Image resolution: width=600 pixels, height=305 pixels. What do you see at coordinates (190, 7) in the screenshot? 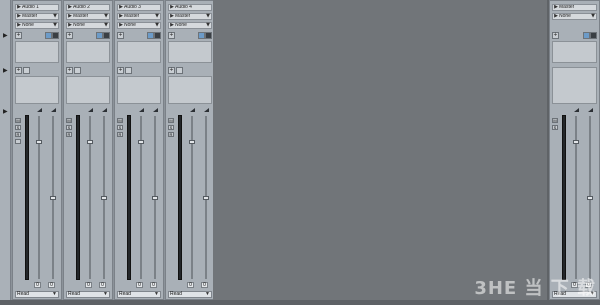
I see `track-name-row: ▶ Audio 4` at bounding box center [190, 7].